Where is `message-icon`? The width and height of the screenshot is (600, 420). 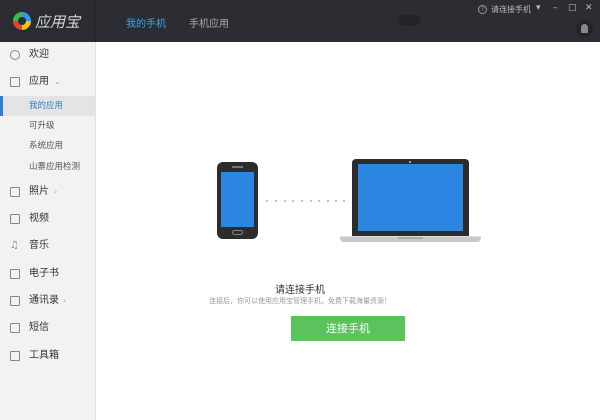
message-icon is located at coordinates (15, 328).